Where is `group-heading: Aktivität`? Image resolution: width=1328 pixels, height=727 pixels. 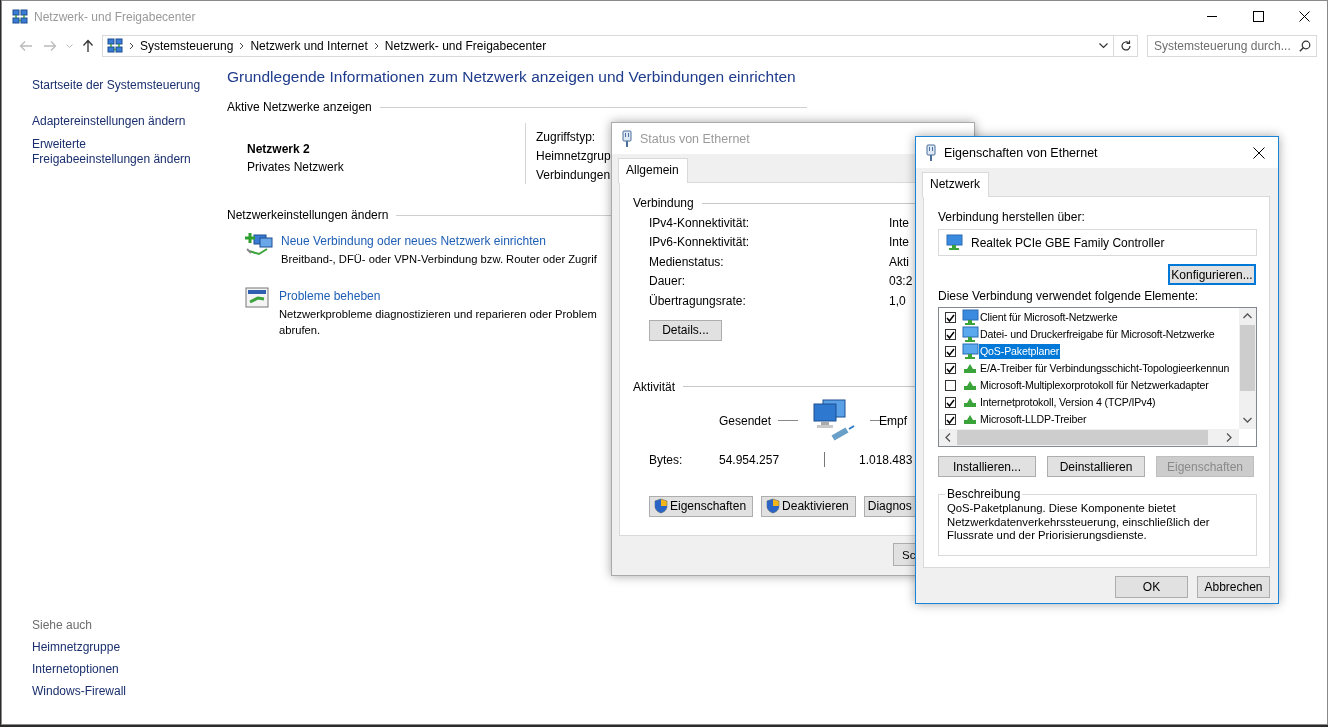 group-heading: Aktivität is located at coordinates (654, 386).